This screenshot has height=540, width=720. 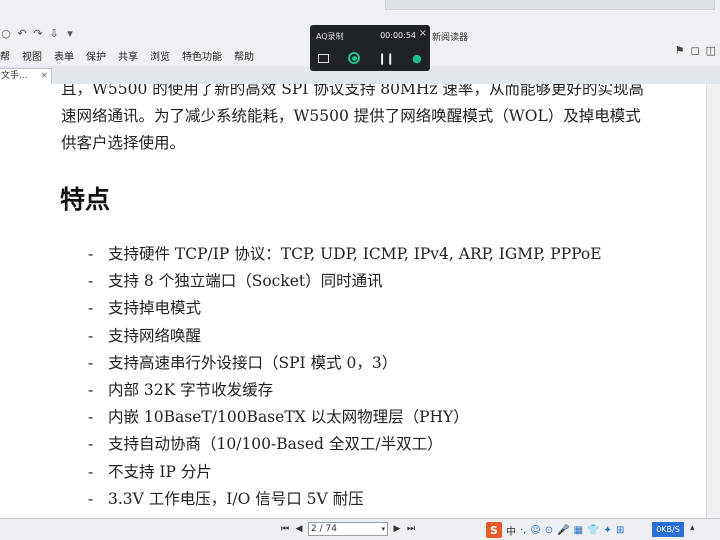 What do you see at coordinates (535, 530) in the screenshot?
I see `emoji-icon: ☺` at bounding box center [535, 530].